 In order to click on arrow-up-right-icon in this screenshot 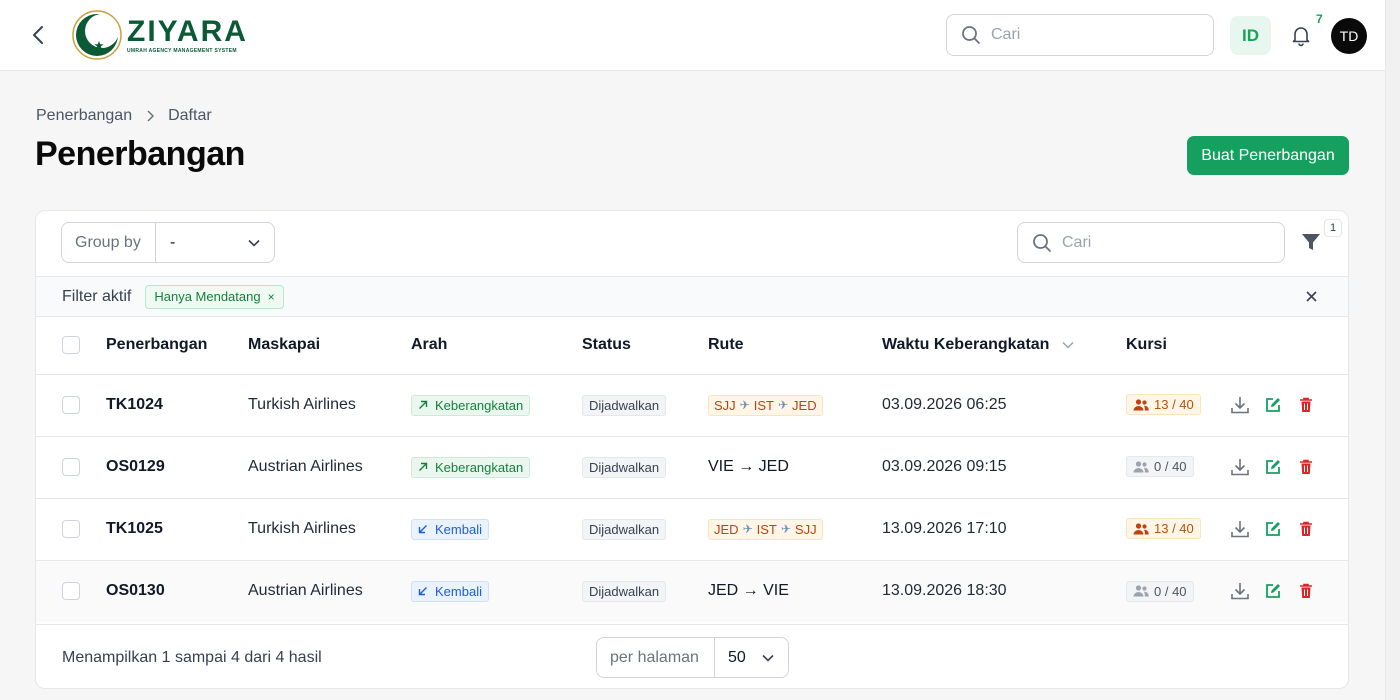, I will do `click(423, 466)`.